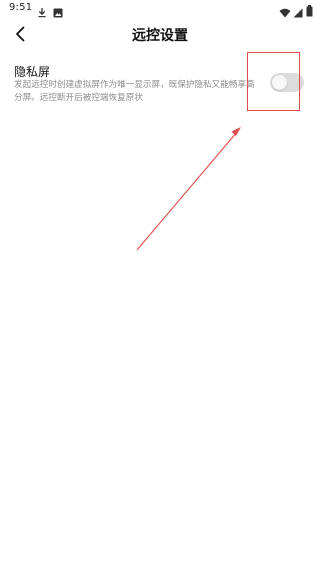 The image size is (320, 568). What do you see at coordinates (160, 9) in the screenshot?
I see `status-bar: 9:51` at bounding box center [160, 9].